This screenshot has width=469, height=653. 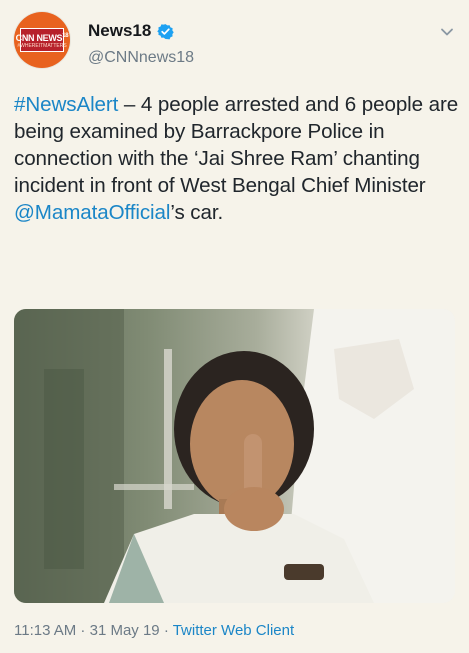 What do you see at coordinates (119, 31) in the screenshot?
I see `display-name: News18` at bounding box center [119, 31].